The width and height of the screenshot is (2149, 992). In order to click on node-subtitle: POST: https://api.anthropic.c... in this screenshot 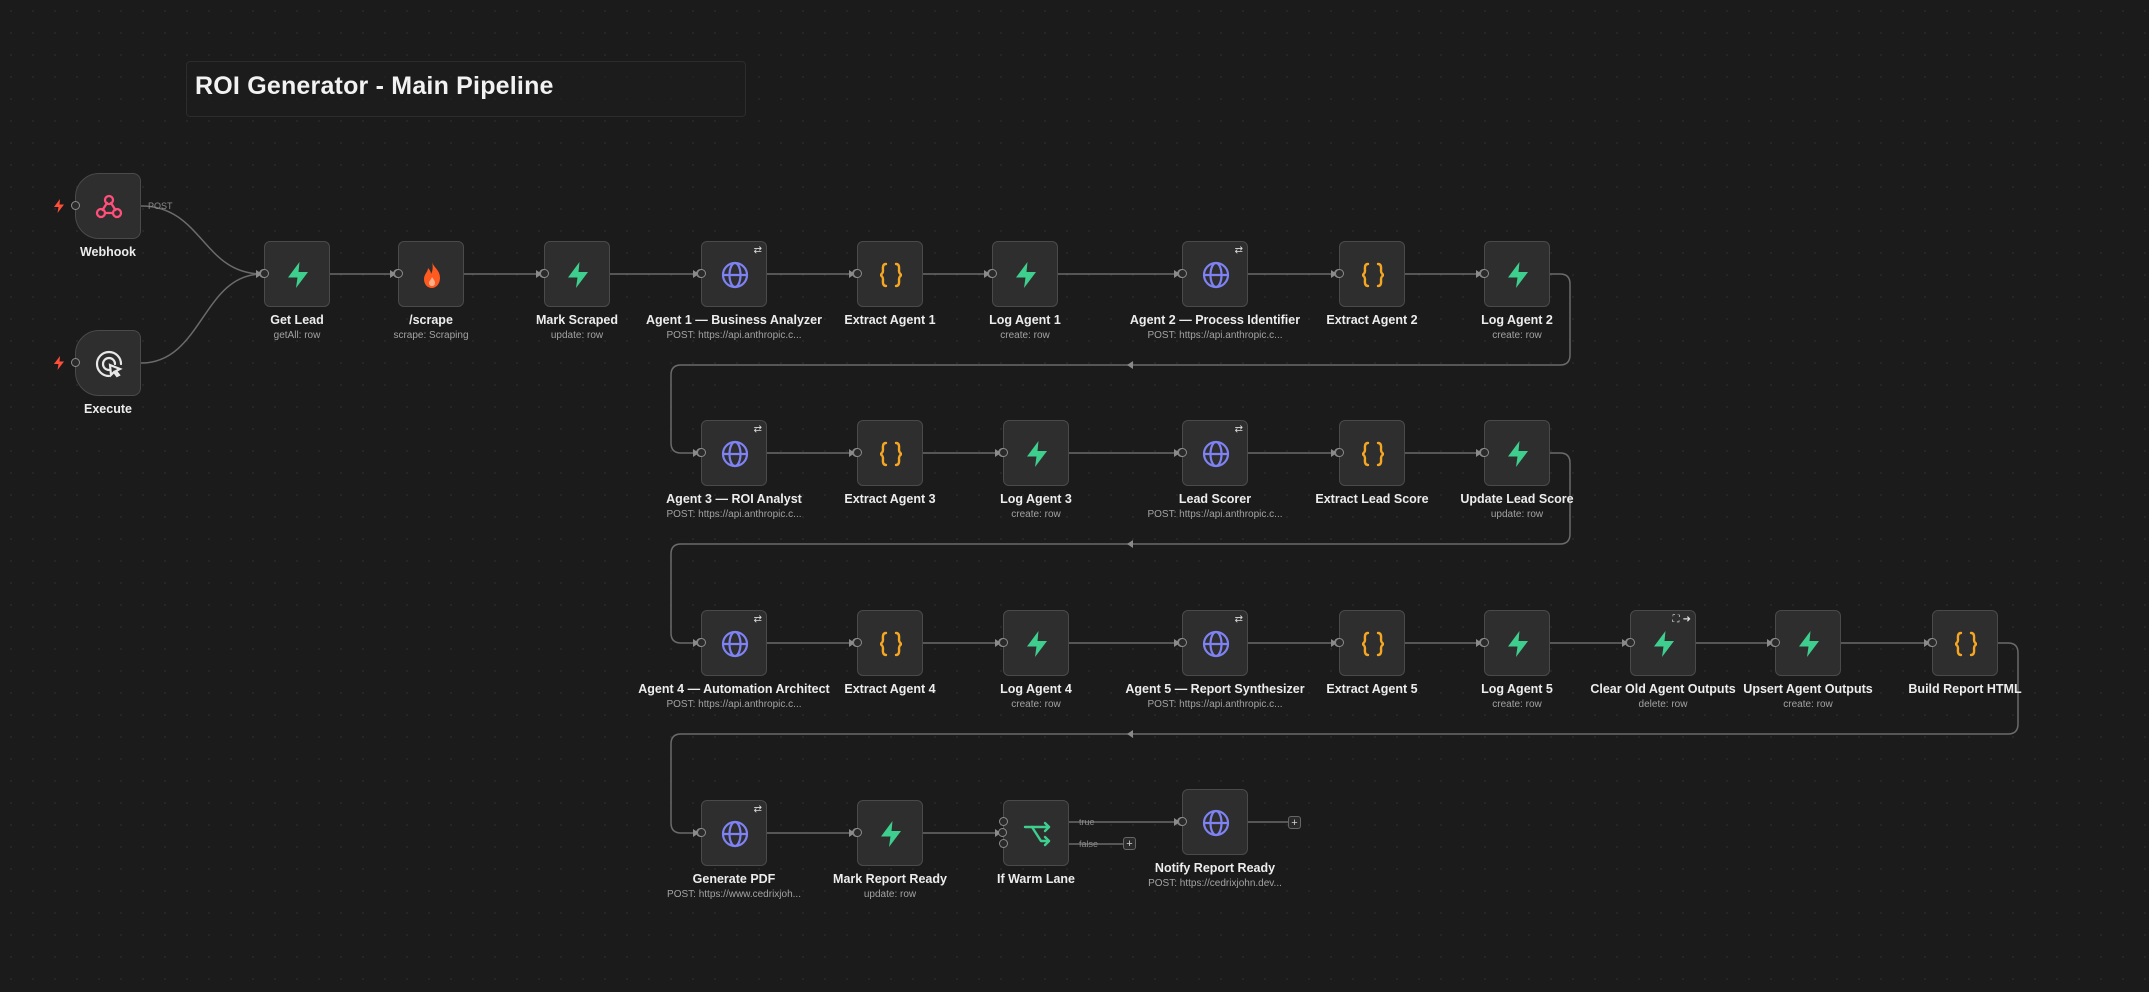, I will do `click(734, 514)`.